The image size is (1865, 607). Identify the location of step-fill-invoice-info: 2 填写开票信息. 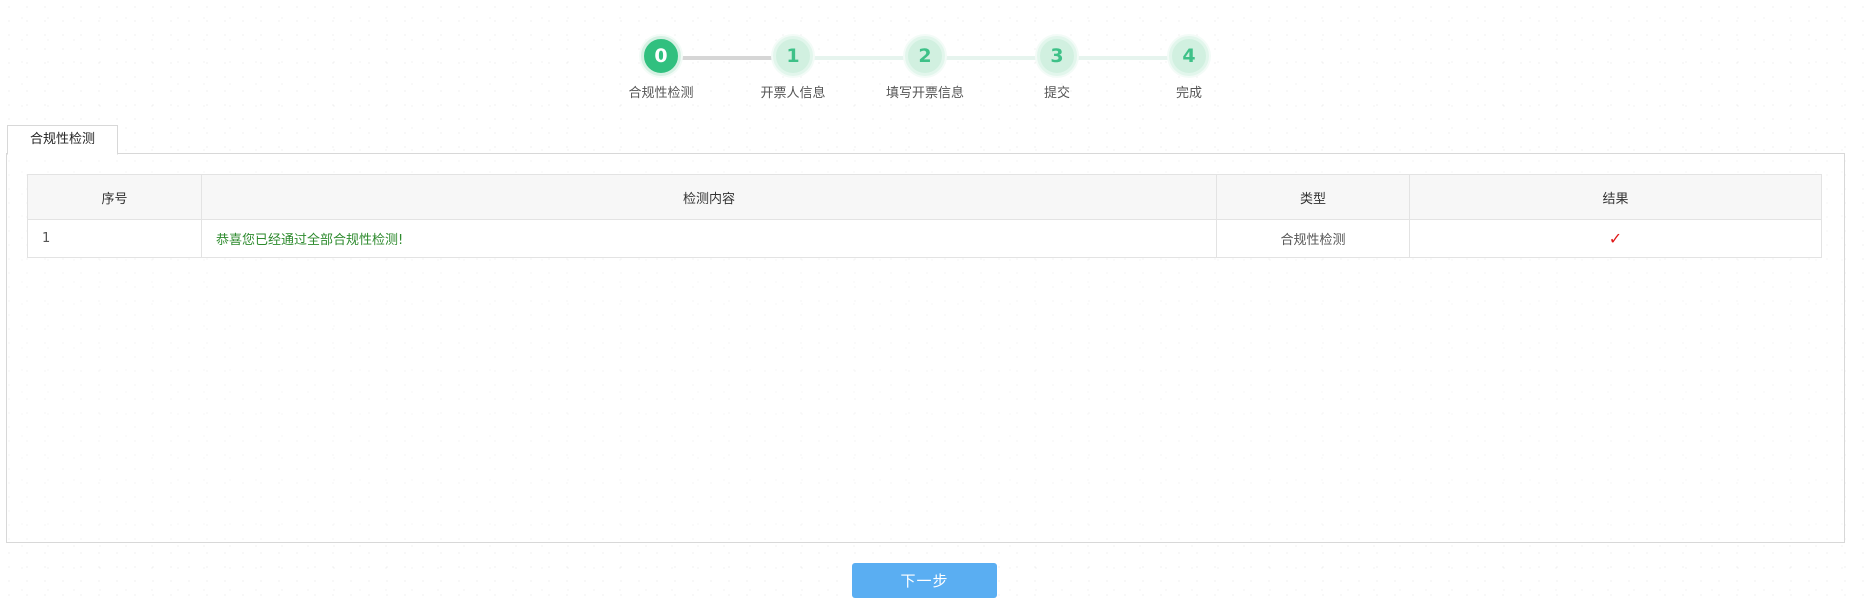
(925, 68).